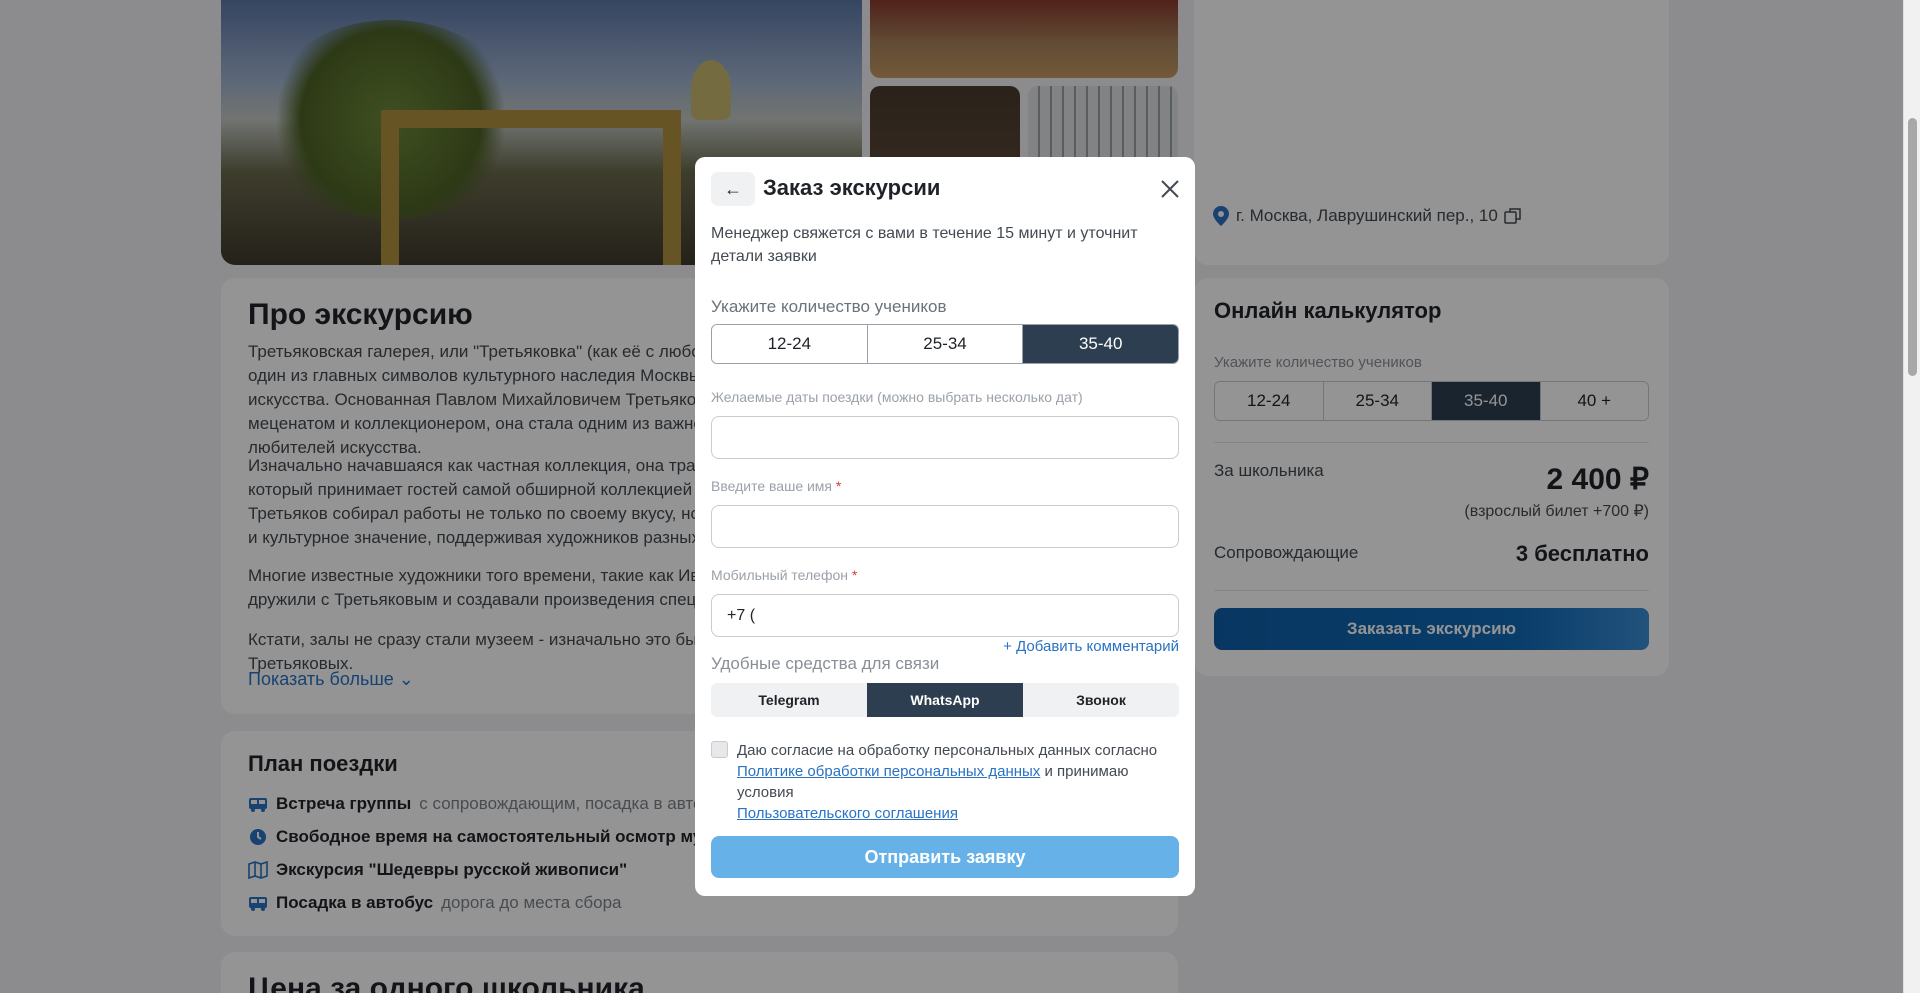  I want to click on name-input, so click(945, 526).